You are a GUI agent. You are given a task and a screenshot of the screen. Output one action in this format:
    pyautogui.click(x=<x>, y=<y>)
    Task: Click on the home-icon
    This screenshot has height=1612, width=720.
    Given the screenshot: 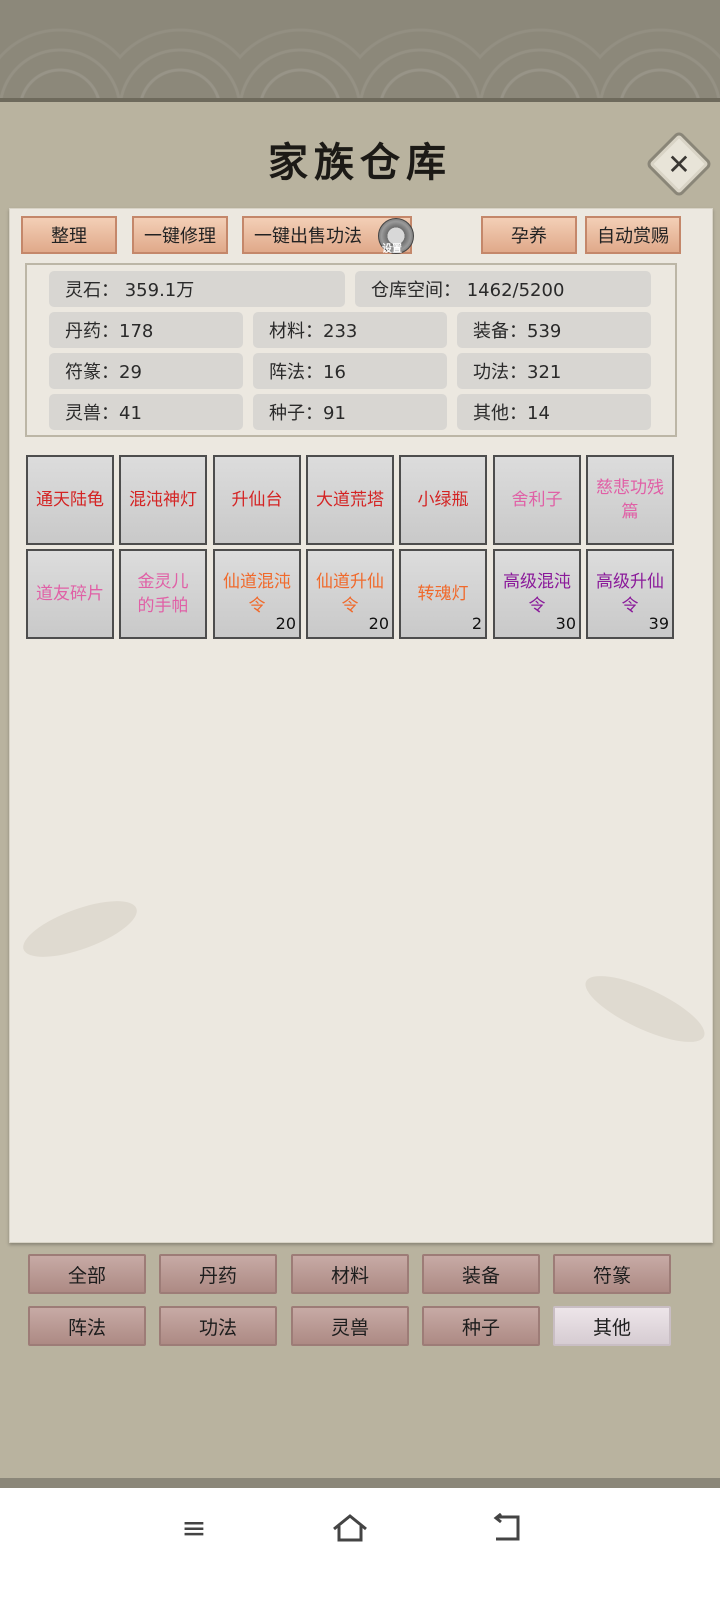 What is the action you would take?
    pyautogui.click(x=350, y=1528)
    